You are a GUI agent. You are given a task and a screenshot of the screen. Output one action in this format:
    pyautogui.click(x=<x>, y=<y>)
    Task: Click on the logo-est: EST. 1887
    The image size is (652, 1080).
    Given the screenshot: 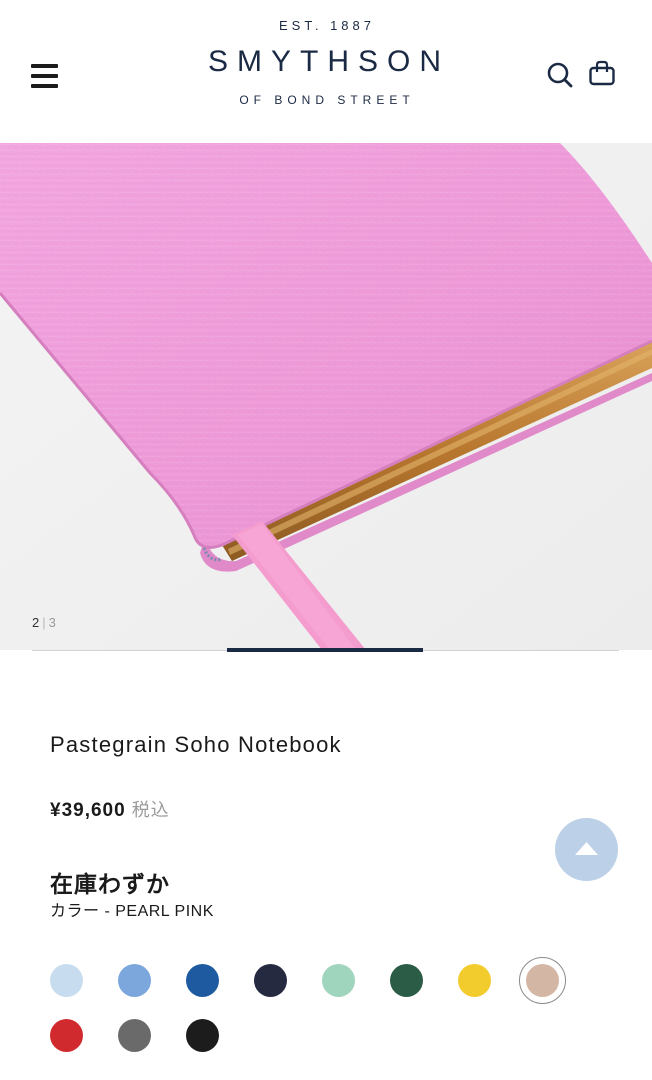 What is the action you would take?
    pyautogui.click(x=327, y=25)
    